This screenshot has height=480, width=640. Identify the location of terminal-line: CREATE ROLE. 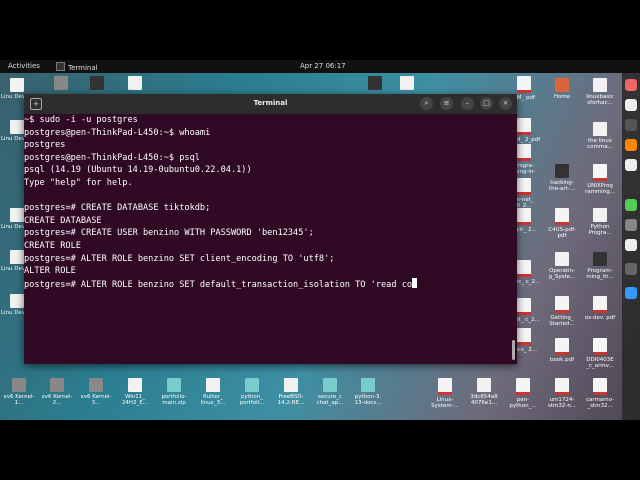
(52, 245).